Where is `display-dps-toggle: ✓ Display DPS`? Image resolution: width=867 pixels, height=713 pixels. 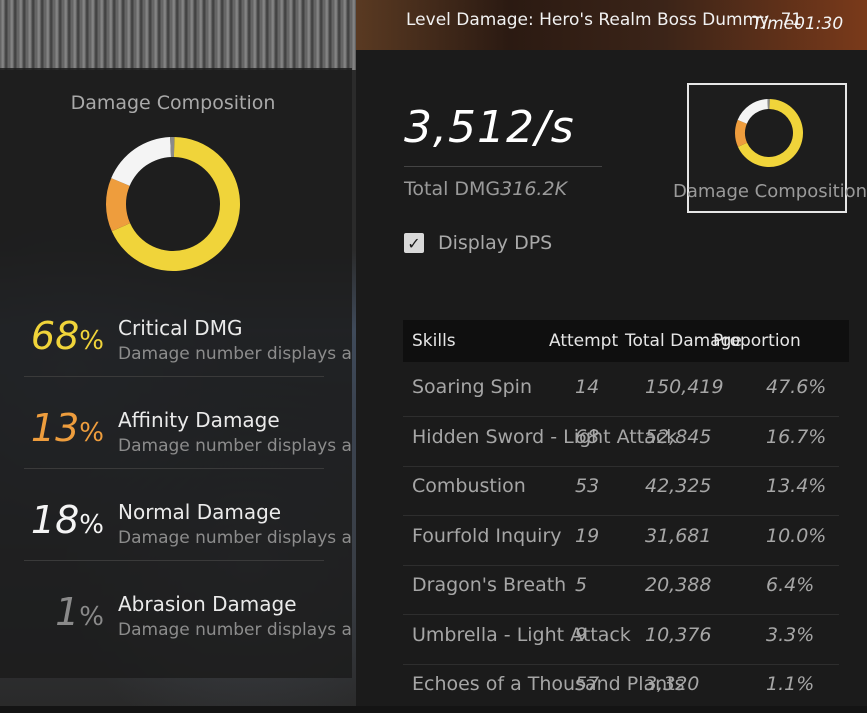
display-dps-toggle: ✓ Display DPS is located at coordinates (478, 243).